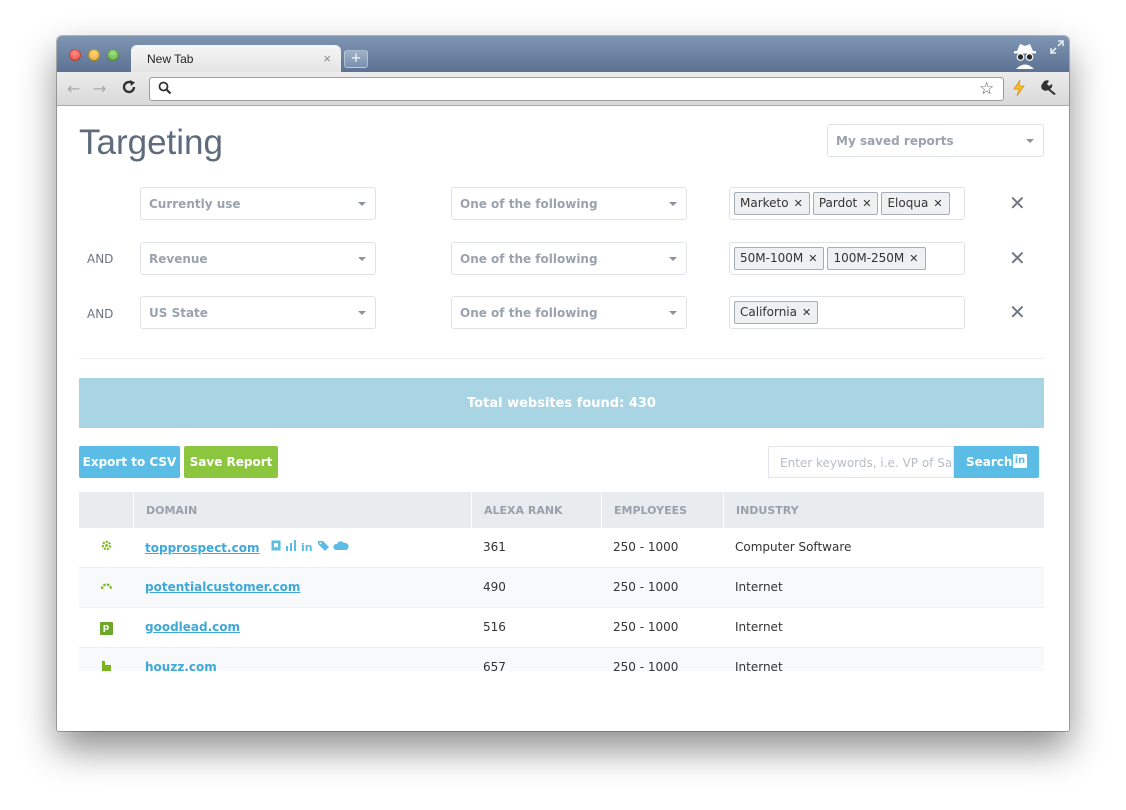 Image resolution: width=1126 pixels, height=810 pixels. What do you see at coordinates (576, 89) in the screenshot?
I see `address-bar` at bounding box center [576, 89].